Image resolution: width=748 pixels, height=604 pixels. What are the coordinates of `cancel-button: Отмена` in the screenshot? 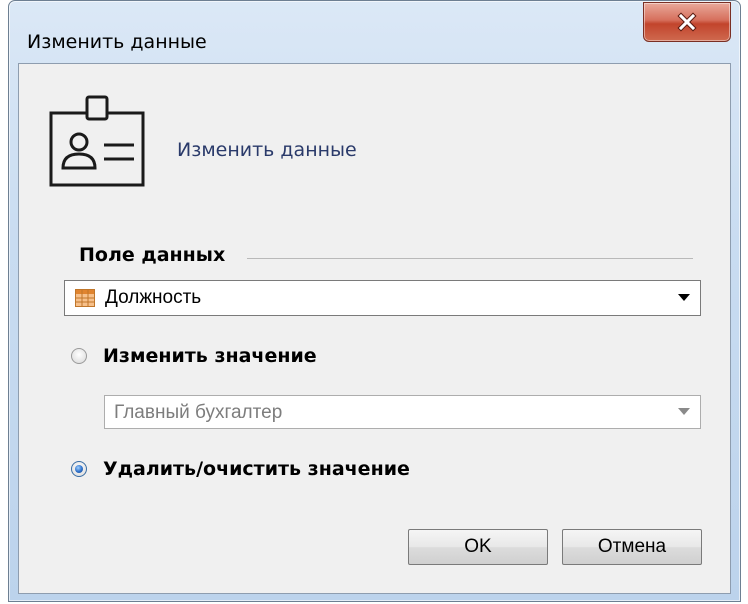 It's located at (632, 547).